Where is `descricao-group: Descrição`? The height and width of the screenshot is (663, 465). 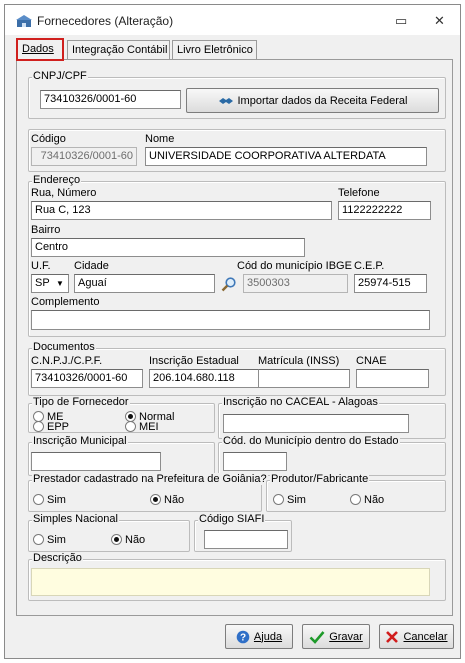 descricao-group: Descrição is located at coordinates (237, 576).